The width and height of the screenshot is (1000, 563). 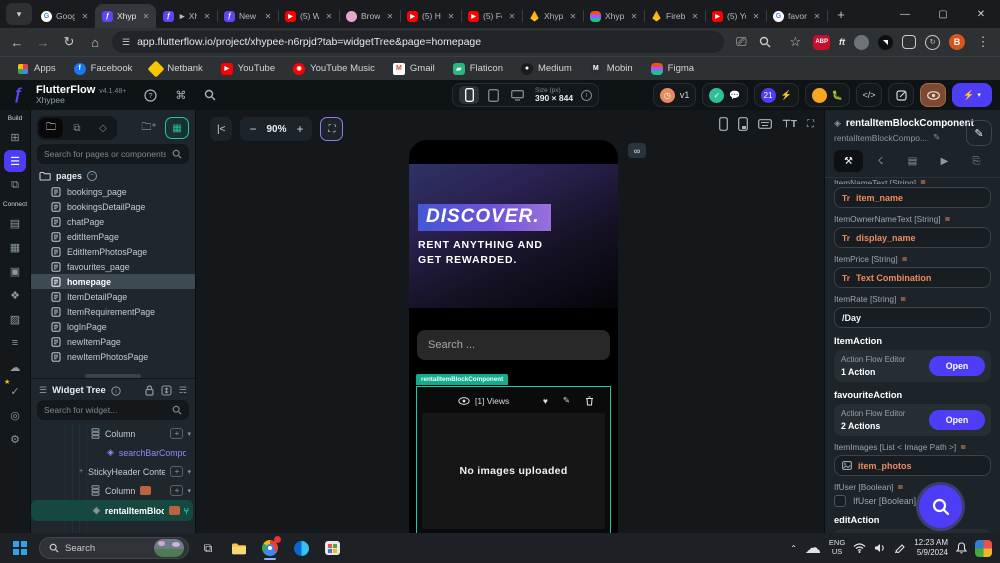 What do you see at coordinates (149, 128) in the screenshot?
I see `add-folder-icon: 🗀⁺` at bounding box center [149, 128].